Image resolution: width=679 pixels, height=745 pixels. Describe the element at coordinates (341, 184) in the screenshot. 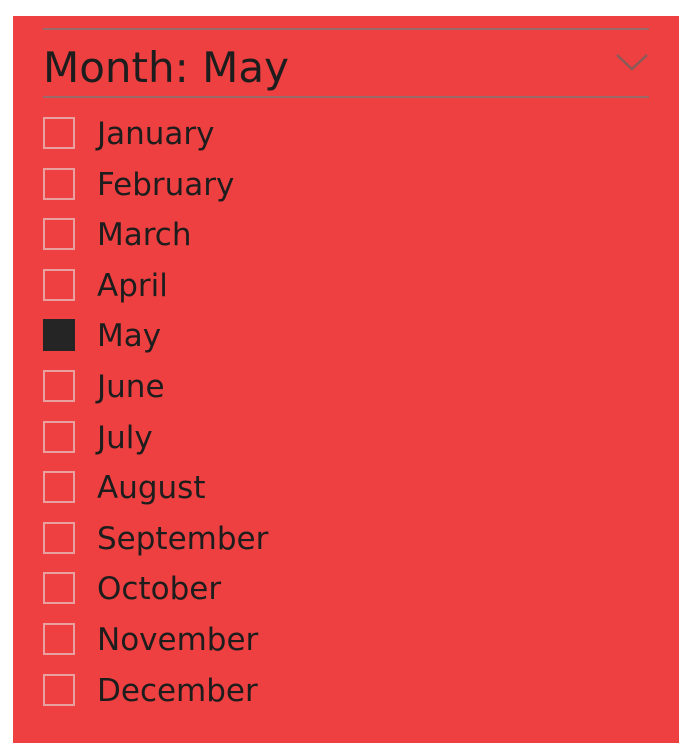

I see `month-item-february: February` at that location.